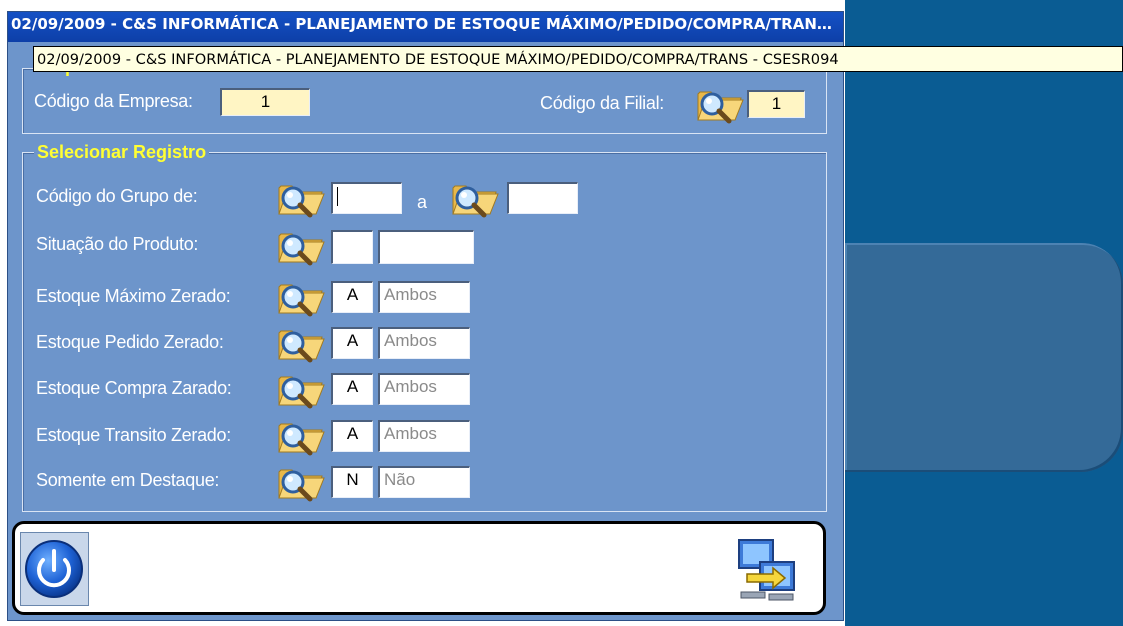  Describe the element at coordinates (130, 342) in the screenshot. I see `estoque-pedido-label: Estoque Pedido Zerado:` at that location.